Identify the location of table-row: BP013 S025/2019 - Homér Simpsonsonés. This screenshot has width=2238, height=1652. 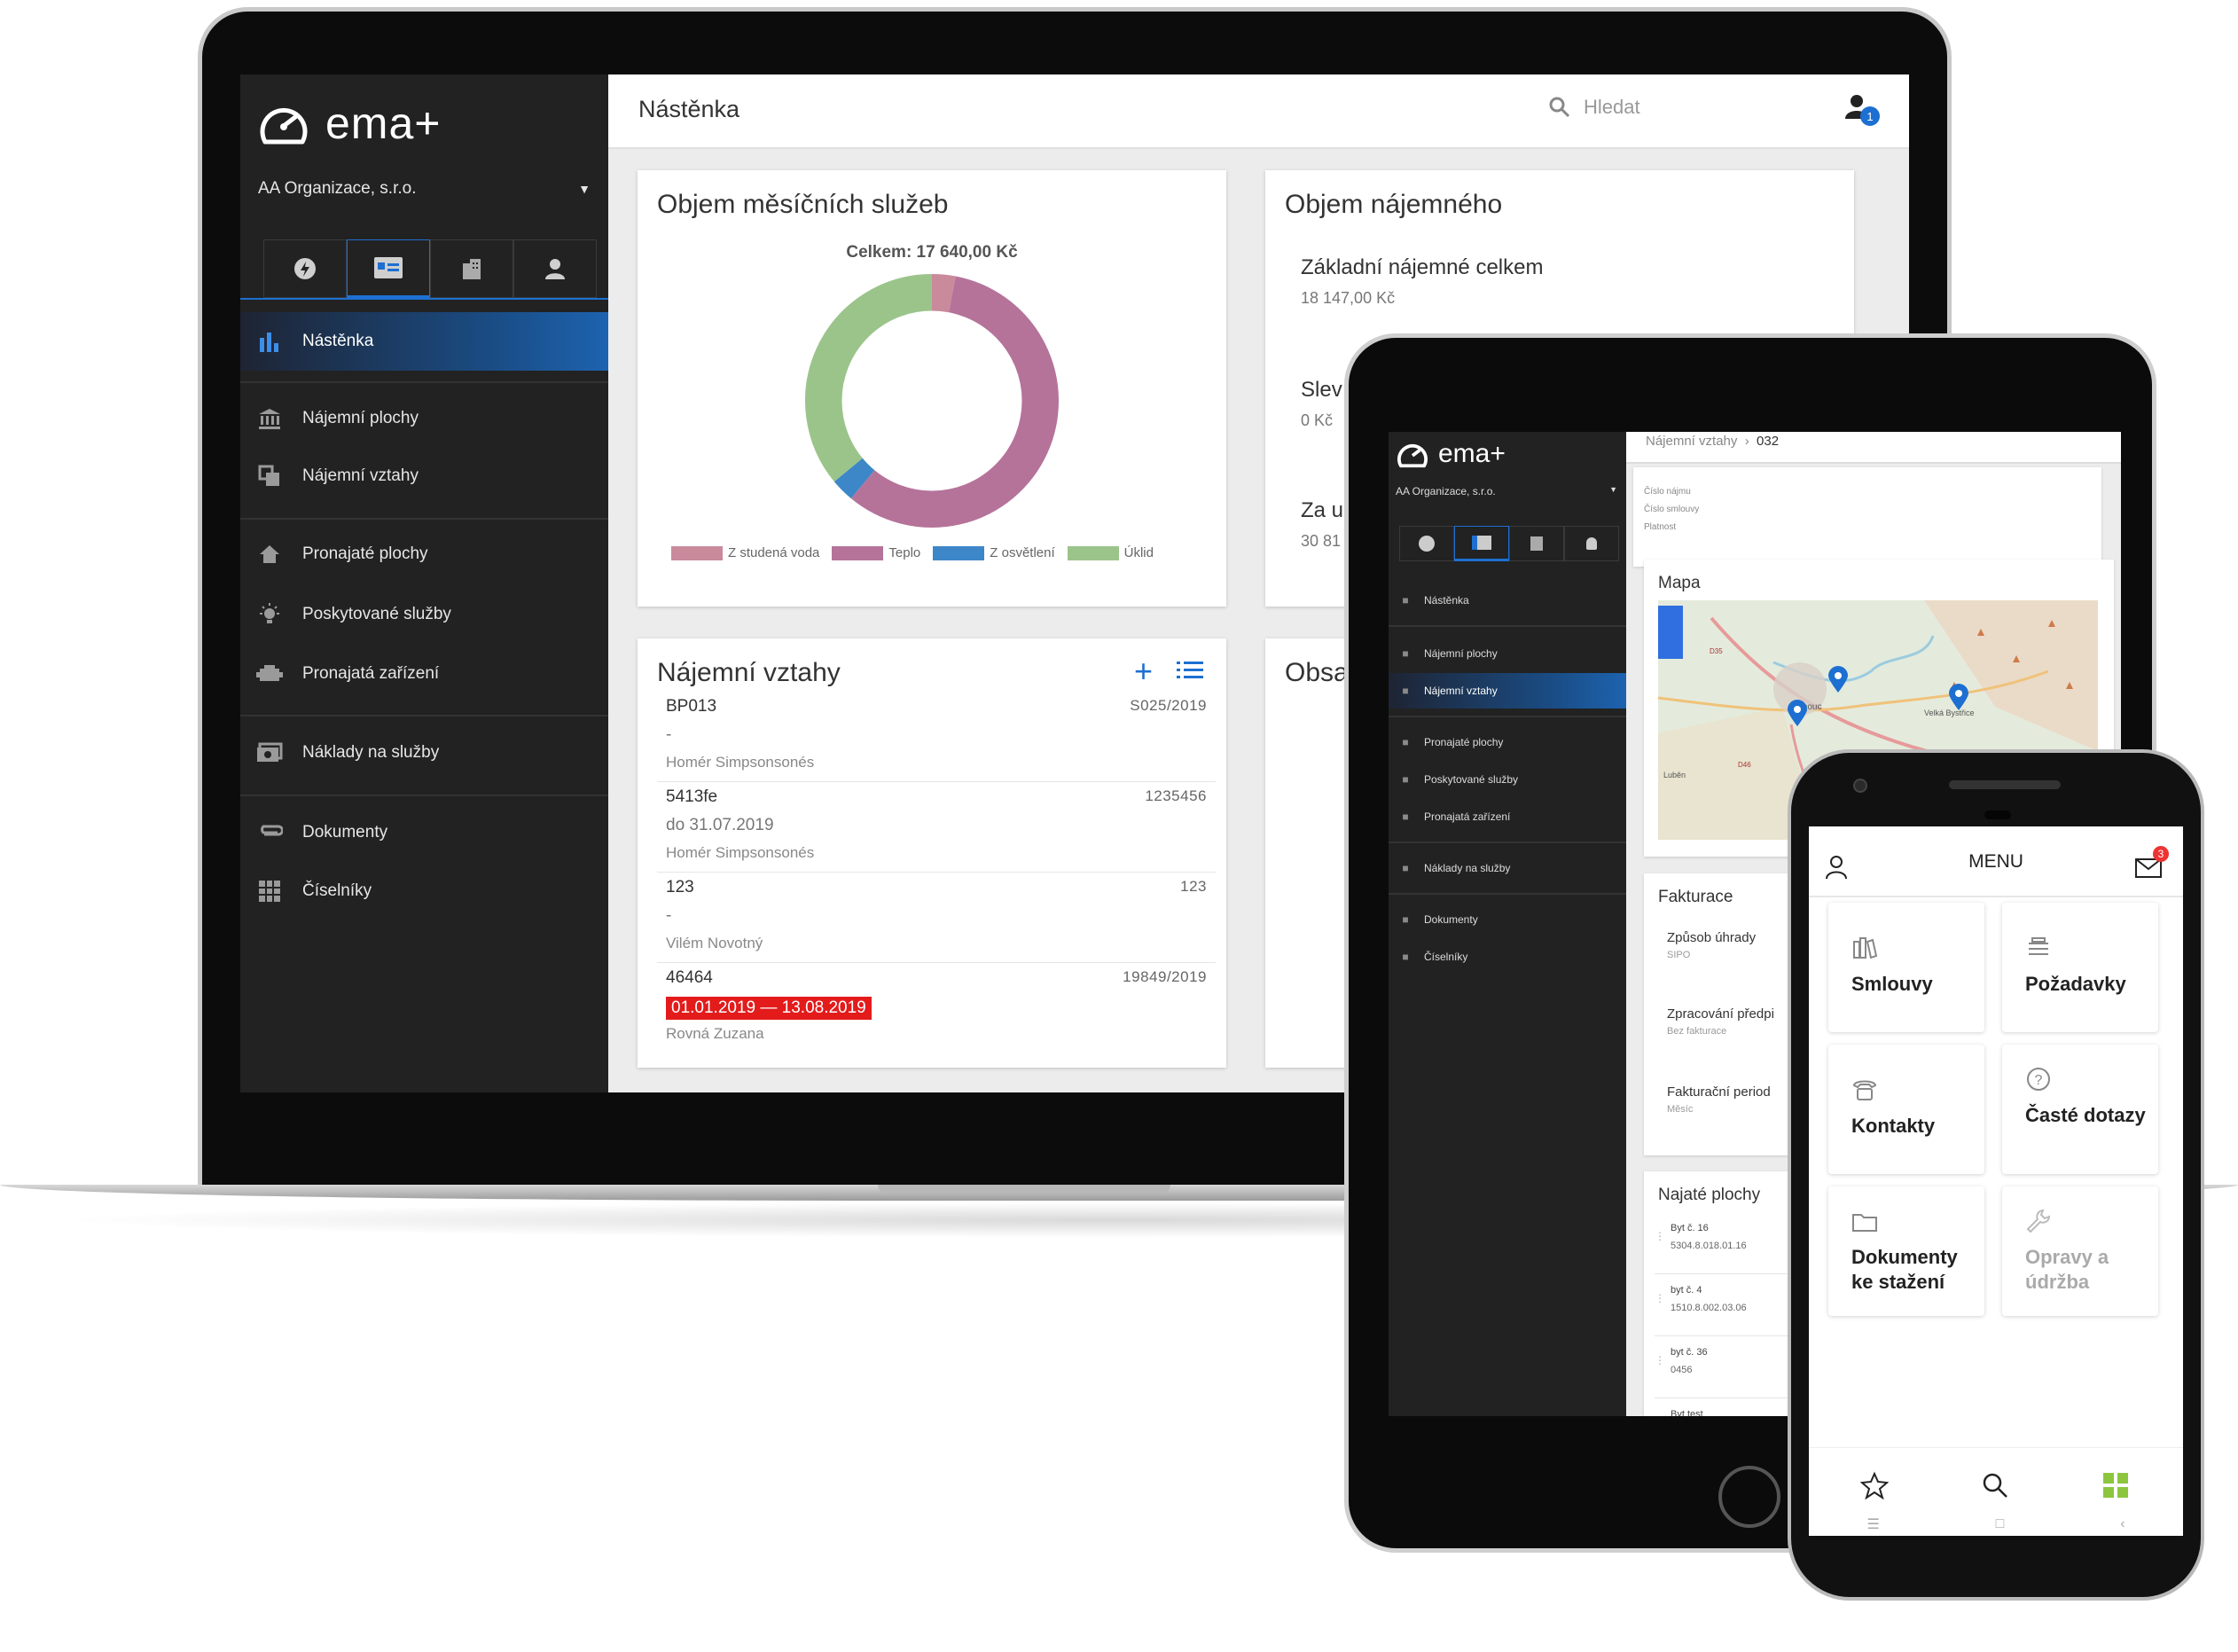
(936, 737).